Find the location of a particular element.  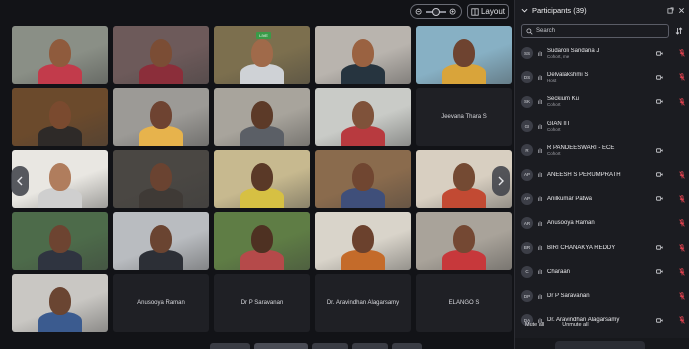

pop-out-icon is located at coordinates (670, 10).